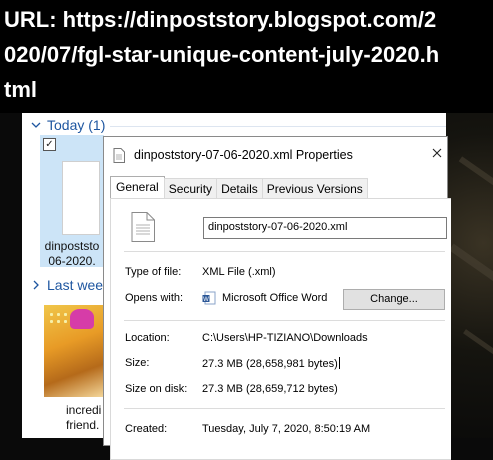 This screenshot has width=493, height=460. I want to click on dialog-titlebar: dinpoststory-07-06-2020.xml Properties, so click(275, 155).